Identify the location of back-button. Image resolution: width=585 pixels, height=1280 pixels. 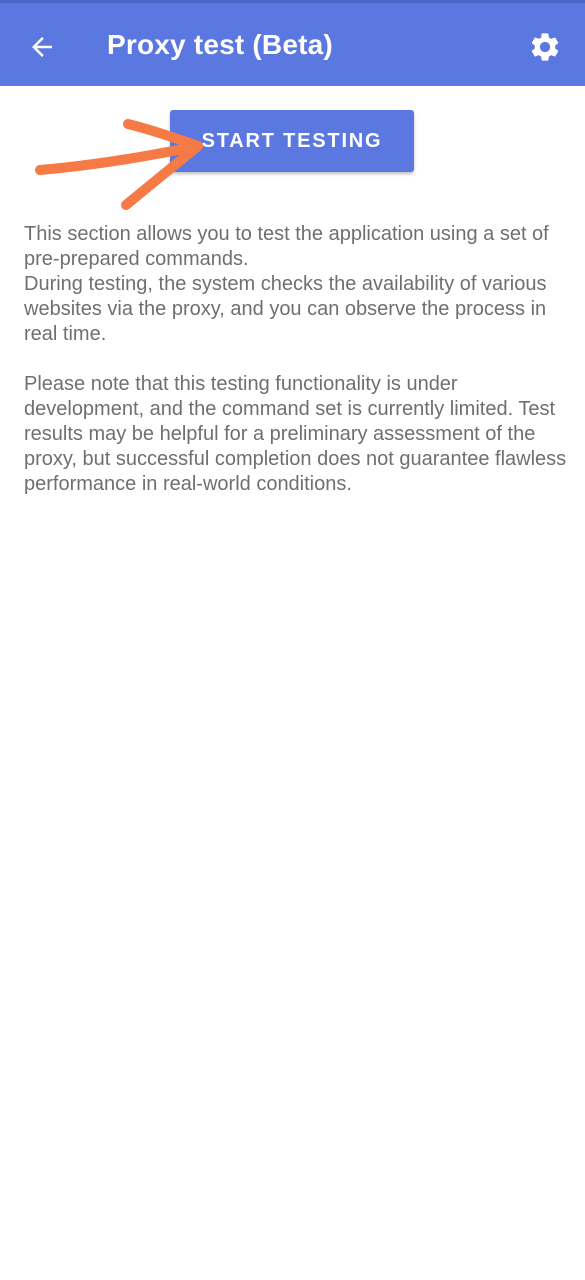
(42, 47).